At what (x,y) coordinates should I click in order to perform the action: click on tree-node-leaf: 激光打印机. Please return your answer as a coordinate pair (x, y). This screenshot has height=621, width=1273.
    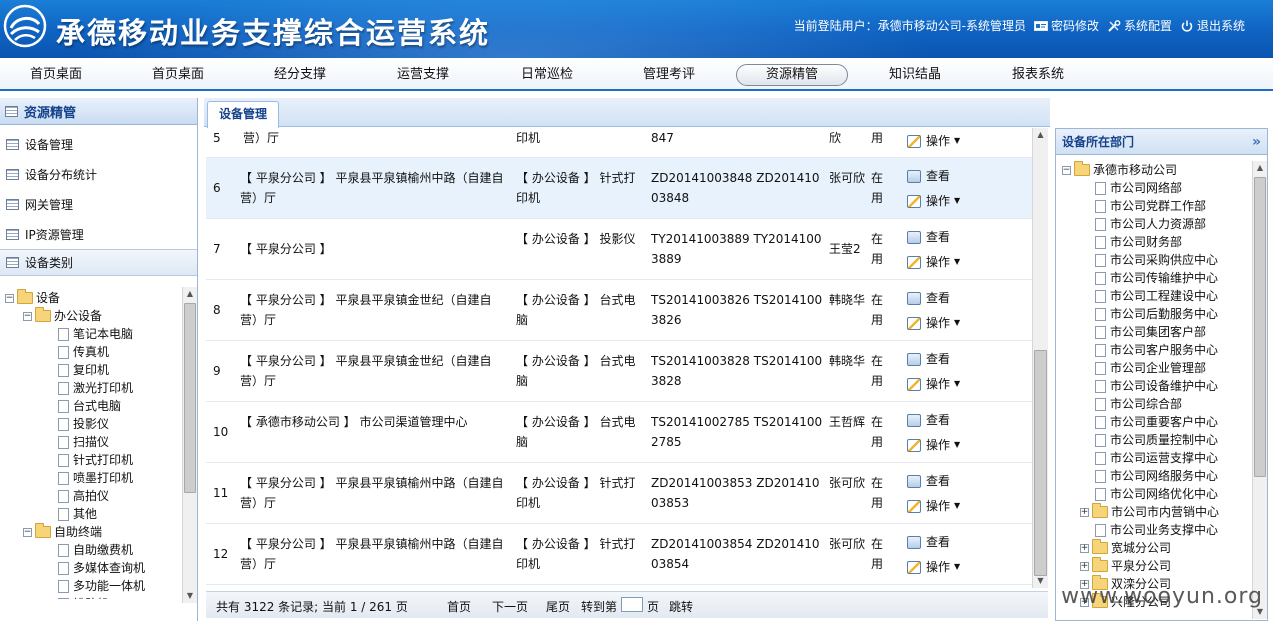
    Looking at the image, I should click on (91, 388).